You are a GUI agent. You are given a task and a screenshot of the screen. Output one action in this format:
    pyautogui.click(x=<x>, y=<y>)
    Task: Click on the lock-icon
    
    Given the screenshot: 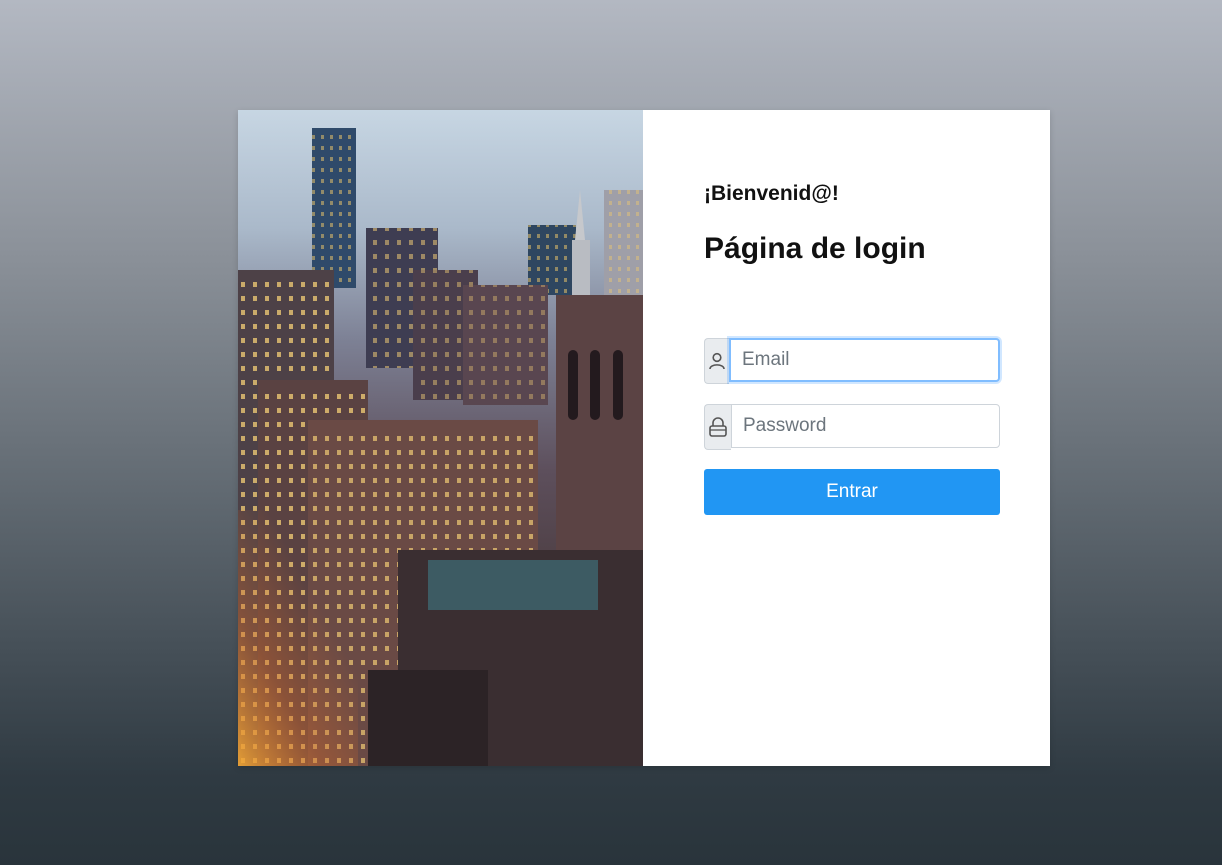 What is the action you would take?
    pyautogui.click(x=717, y=427)
    